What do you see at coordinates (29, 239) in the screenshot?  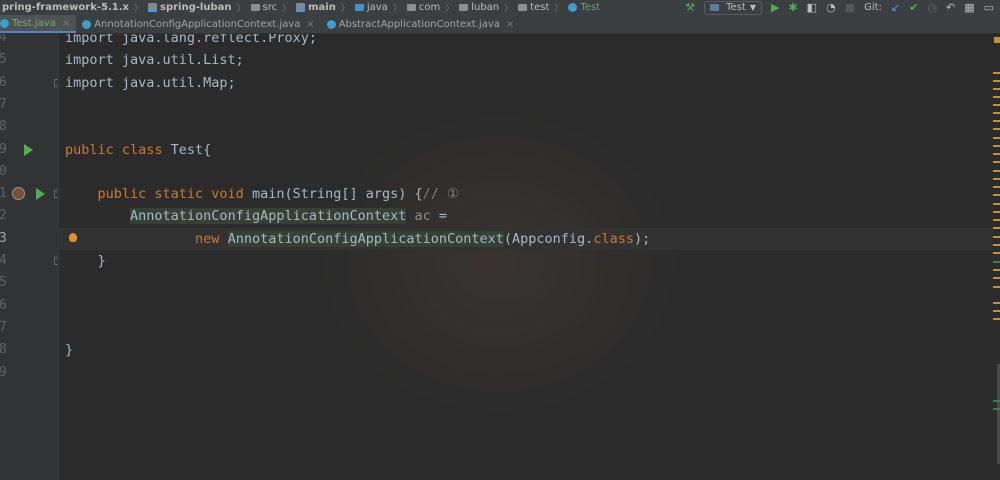 I see `line-number: 3` at bounding box center [29, 239].